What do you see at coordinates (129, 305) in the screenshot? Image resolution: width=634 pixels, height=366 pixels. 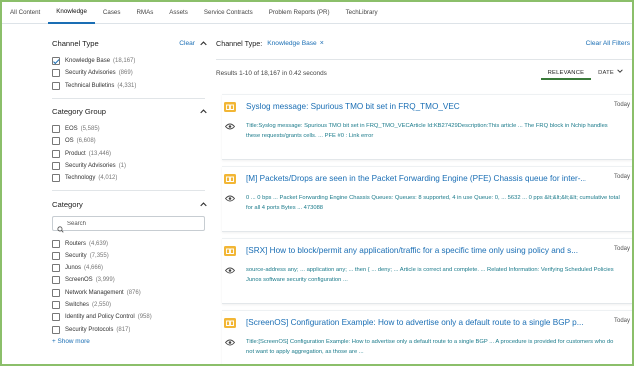 I see `facet-option-switches: Switches (2,550)` at bounding box center [129, 305].